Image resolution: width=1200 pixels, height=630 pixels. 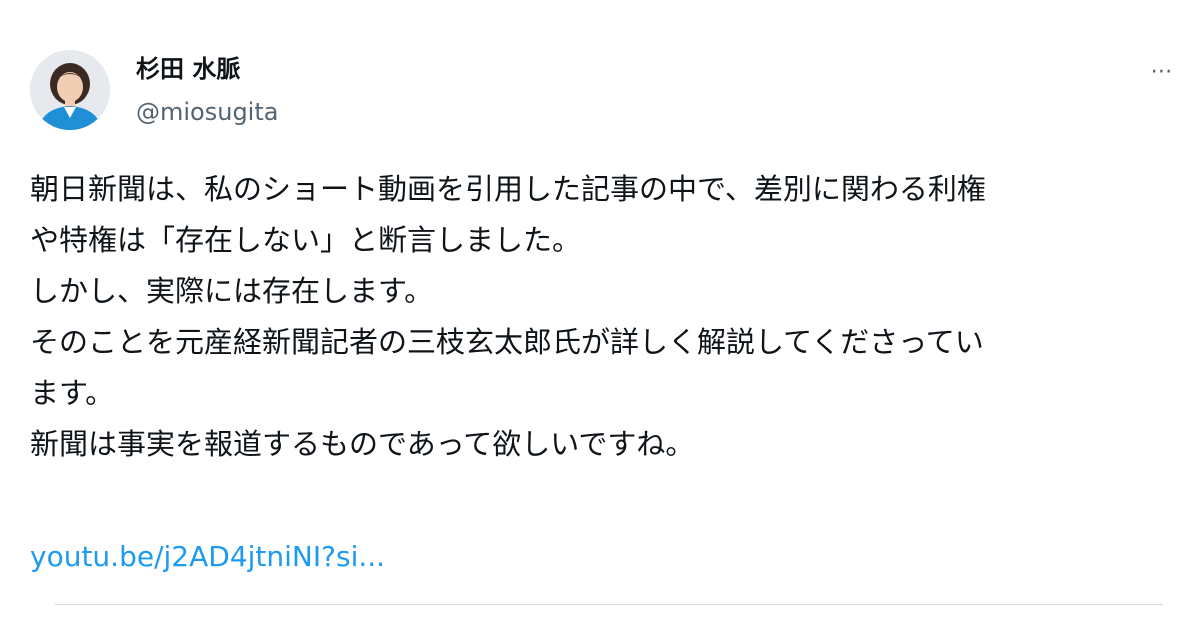 I want to click on divider, so click(x=609, y=604).